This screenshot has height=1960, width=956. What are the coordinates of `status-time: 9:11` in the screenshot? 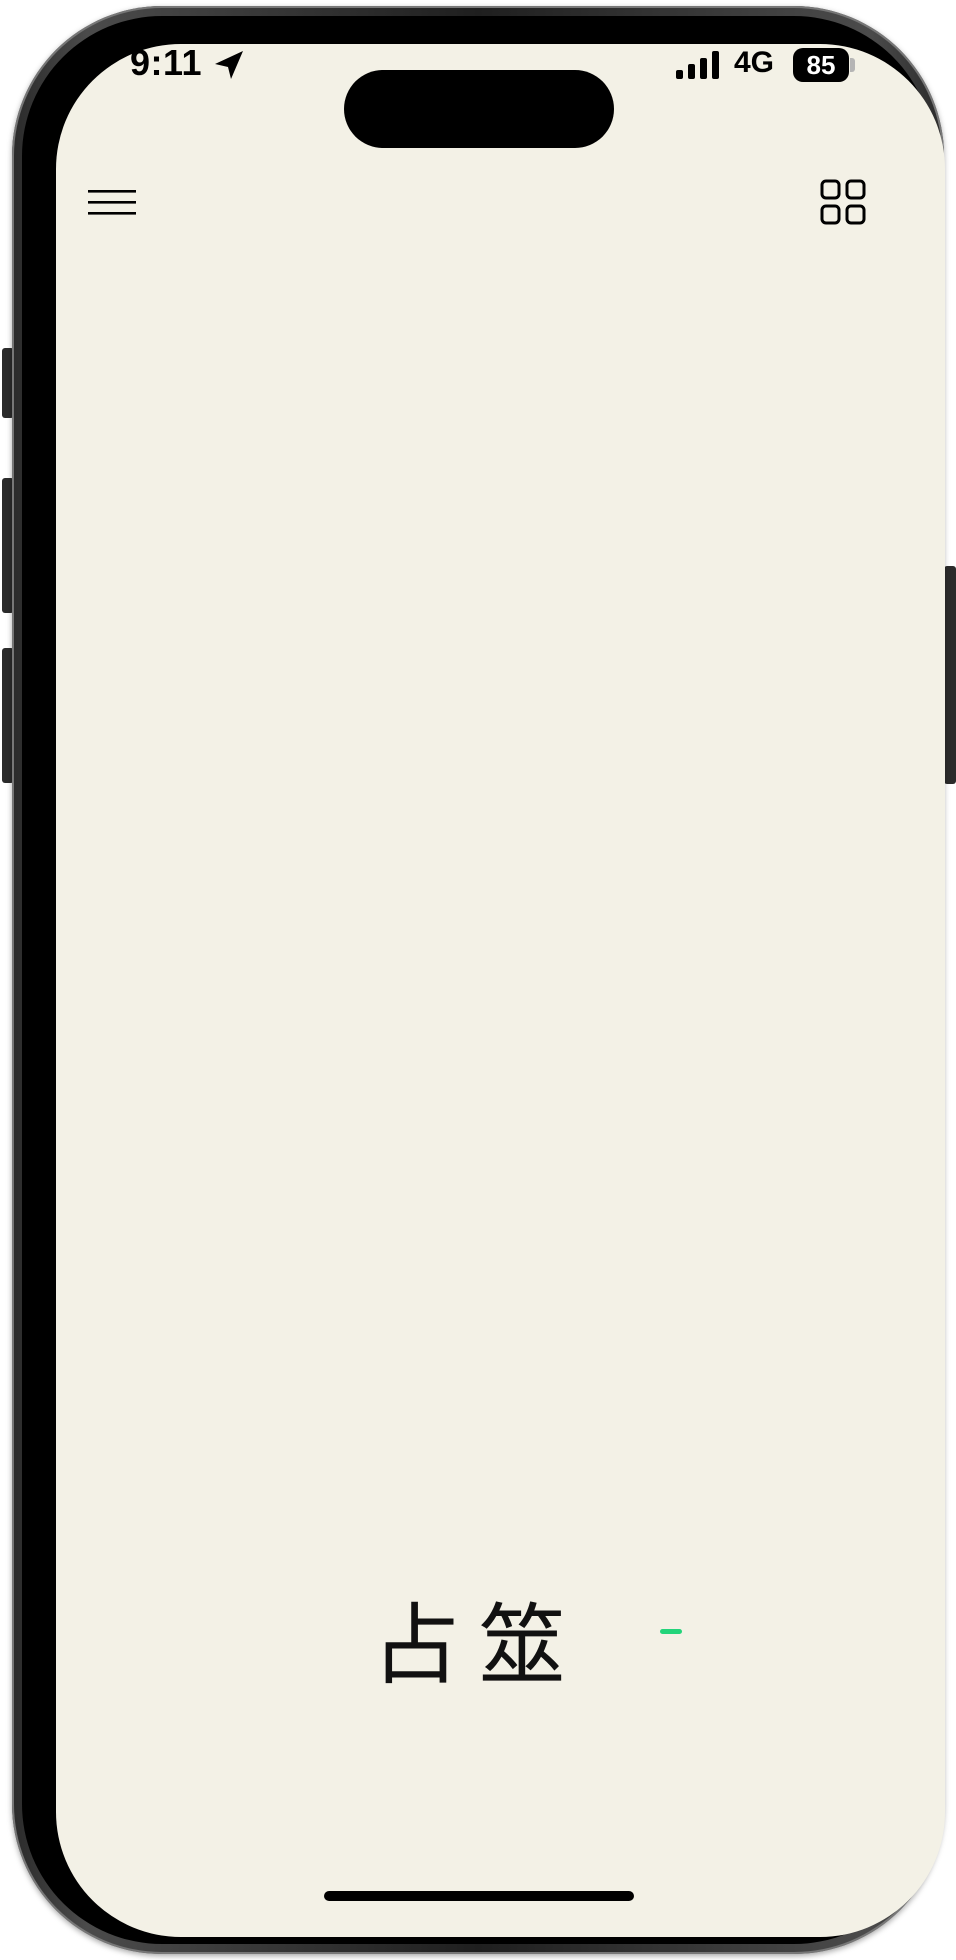 It's located at (166, 62).